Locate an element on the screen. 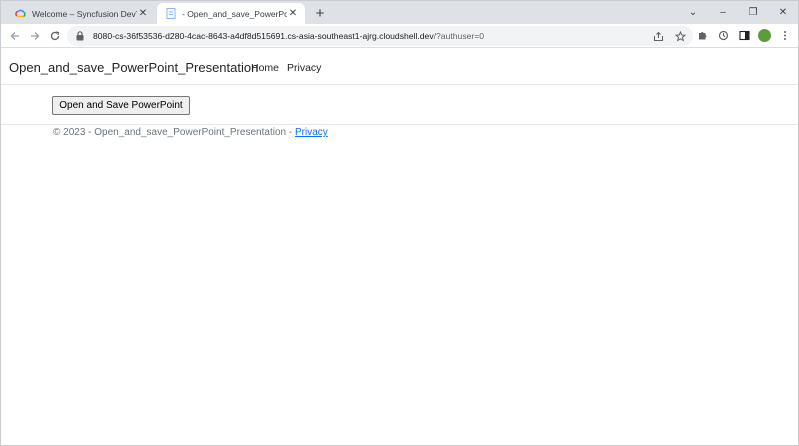 The image size is (799, 446). share-icon is located at coordinates (658, 36).